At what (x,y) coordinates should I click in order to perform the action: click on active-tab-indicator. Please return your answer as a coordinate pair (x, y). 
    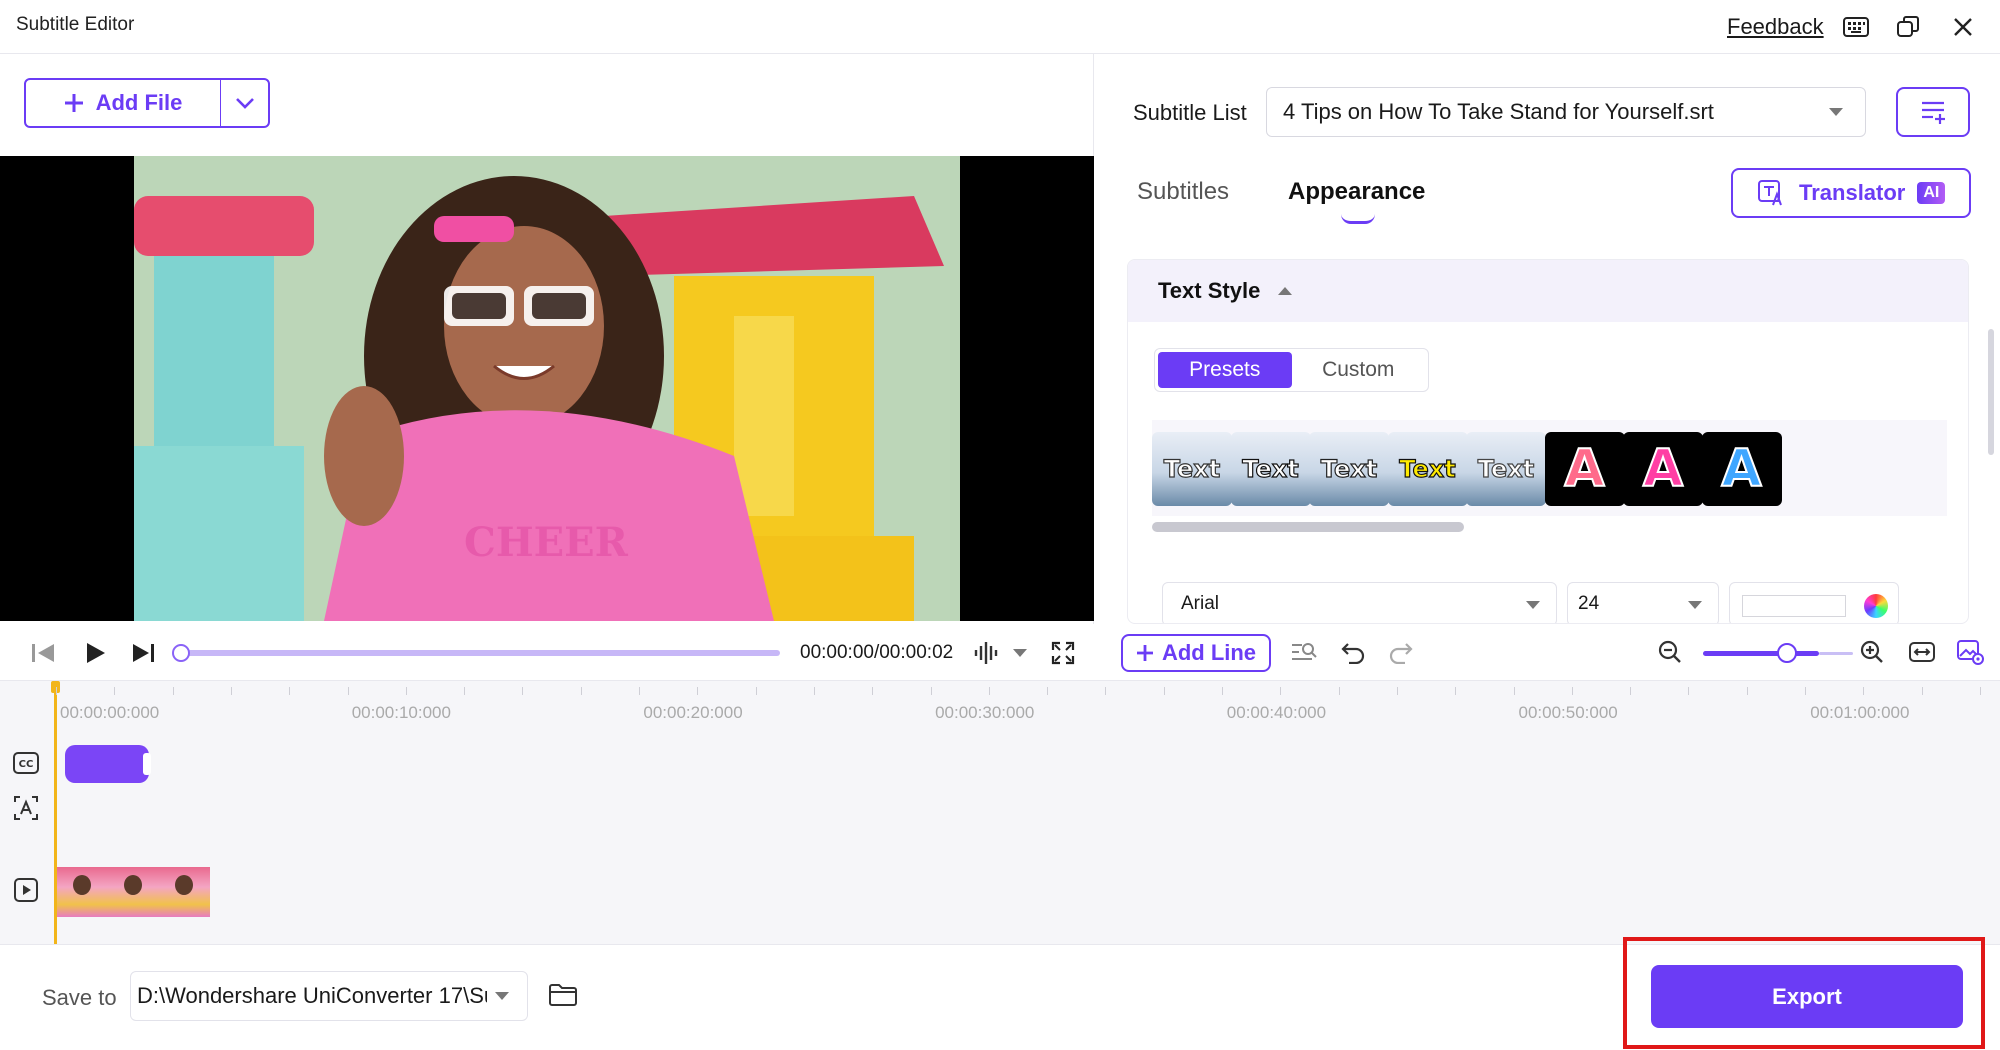
    Looking at the image, I should click on (1358, 219).